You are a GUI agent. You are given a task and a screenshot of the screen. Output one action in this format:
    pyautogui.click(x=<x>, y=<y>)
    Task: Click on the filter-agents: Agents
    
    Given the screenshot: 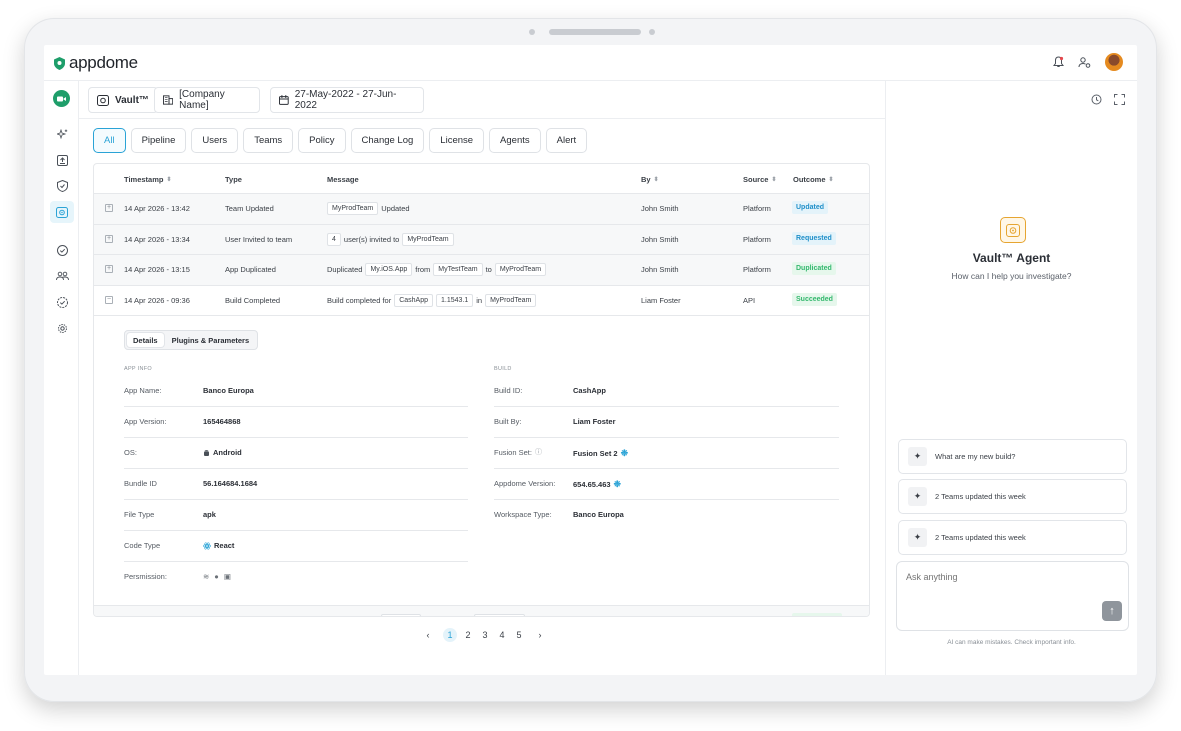 What is the action you would take?
    pyautogui.click(x=515, y=140)
    